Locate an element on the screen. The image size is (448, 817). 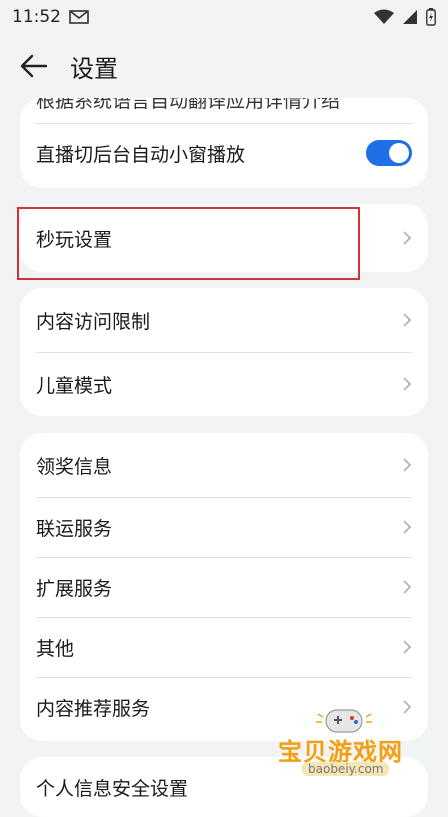
content-access-row: 内容访问限制 is located at coordinates (224, 320).